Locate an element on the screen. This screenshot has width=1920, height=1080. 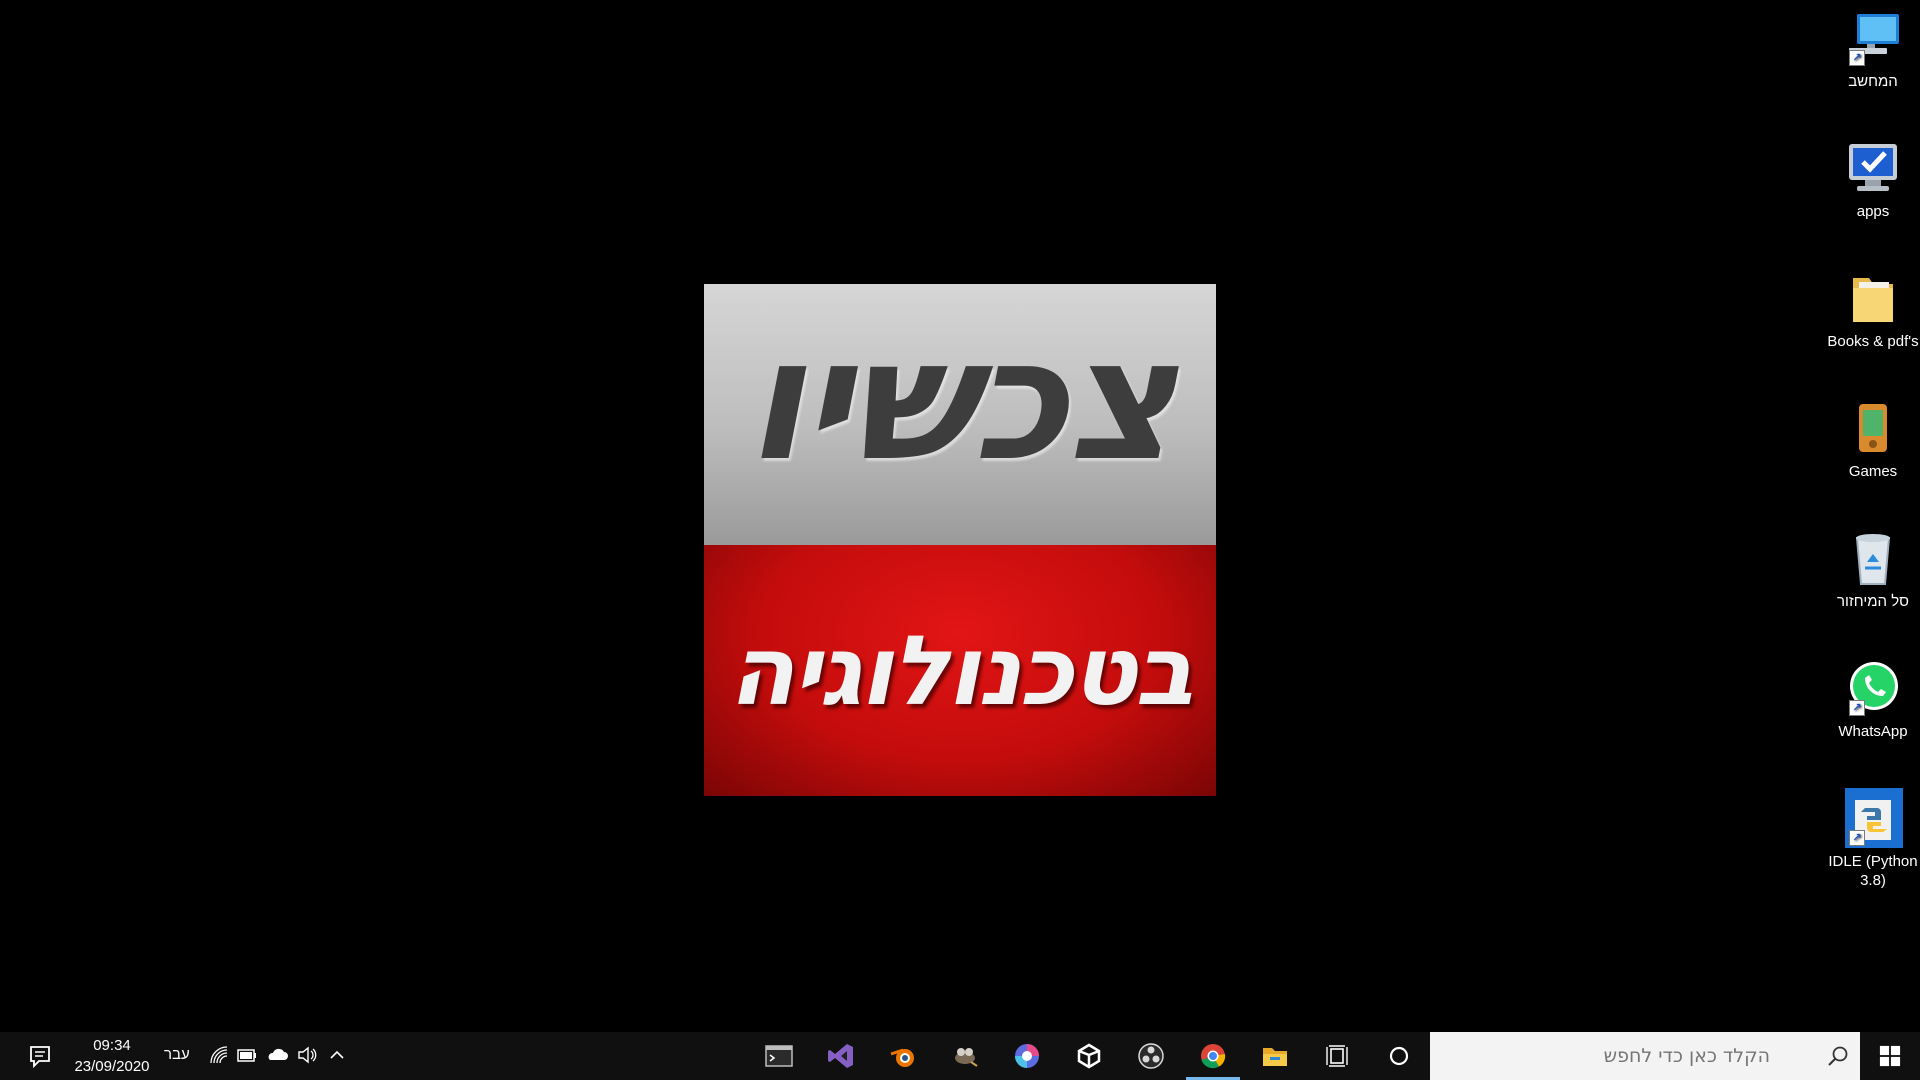
desktop-icon-recycle-bin: סל המיחזור is located at coordinates (1870, 569).